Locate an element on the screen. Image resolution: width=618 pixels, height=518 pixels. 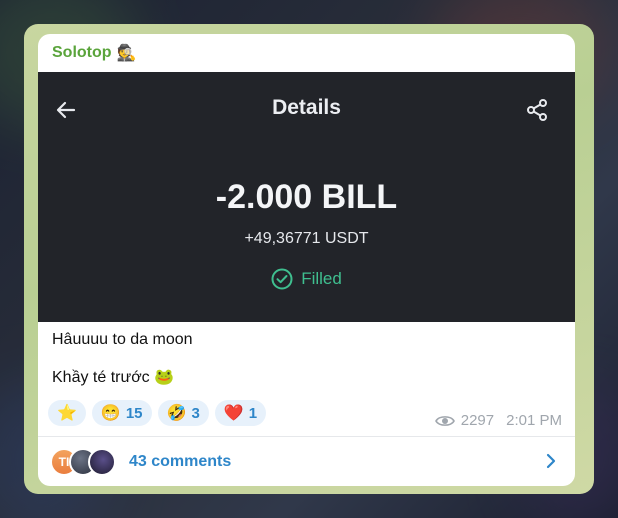
reaction-star: ⭐ is located at coordinates (67, 413).